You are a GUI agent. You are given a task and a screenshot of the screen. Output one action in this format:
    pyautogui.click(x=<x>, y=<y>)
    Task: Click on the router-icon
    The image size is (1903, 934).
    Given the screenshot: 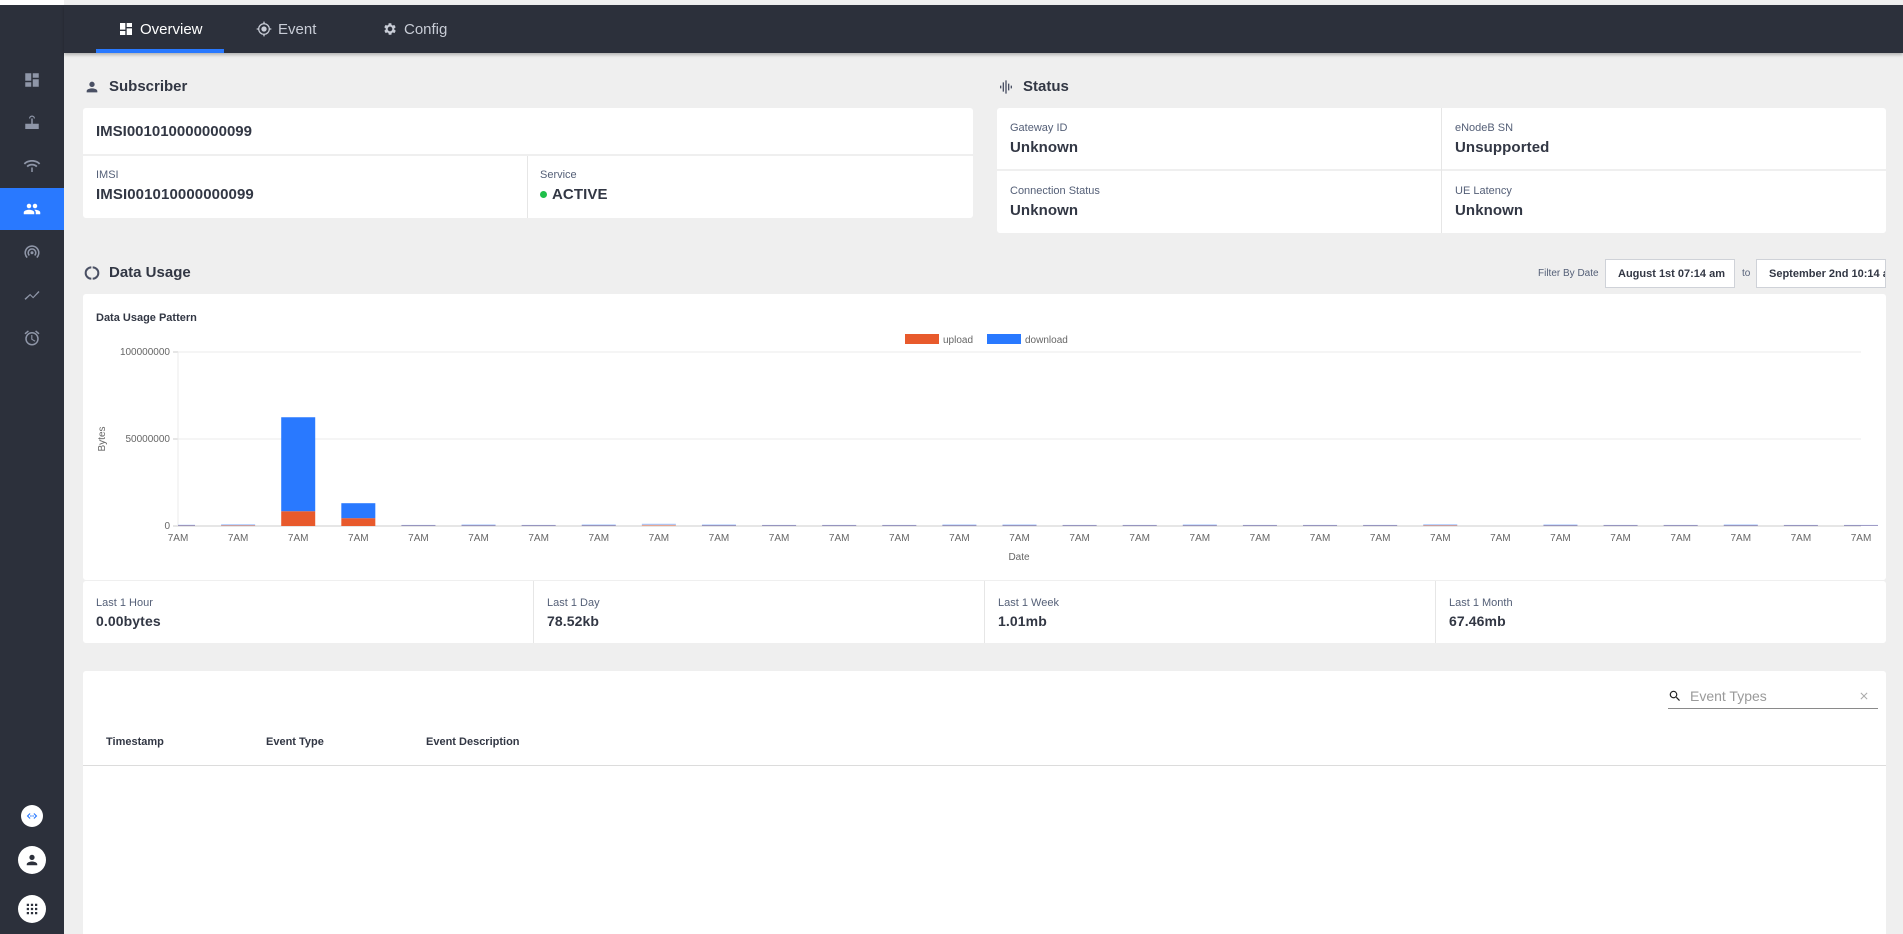 What is the action you would take?
    pyautogui.click(x=32, y=122)
    